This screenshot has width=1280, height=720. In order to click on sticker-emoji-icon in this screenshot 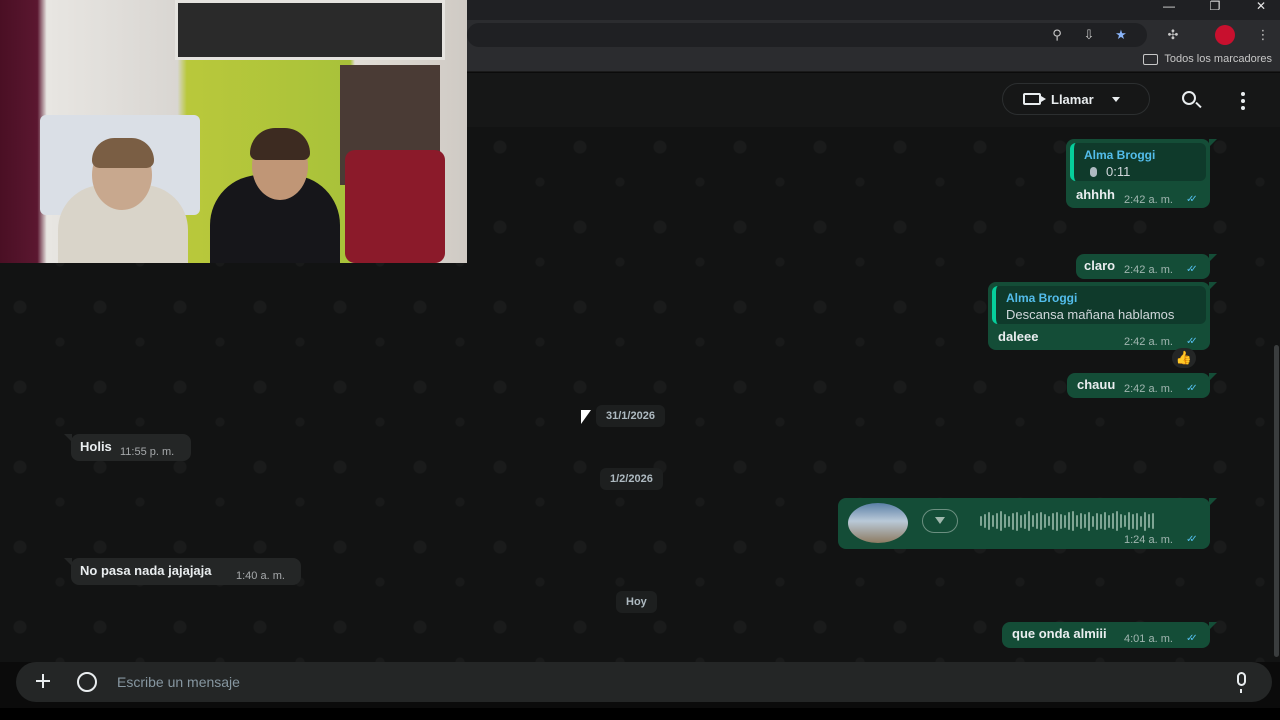, I will do `click(87, 682)`.